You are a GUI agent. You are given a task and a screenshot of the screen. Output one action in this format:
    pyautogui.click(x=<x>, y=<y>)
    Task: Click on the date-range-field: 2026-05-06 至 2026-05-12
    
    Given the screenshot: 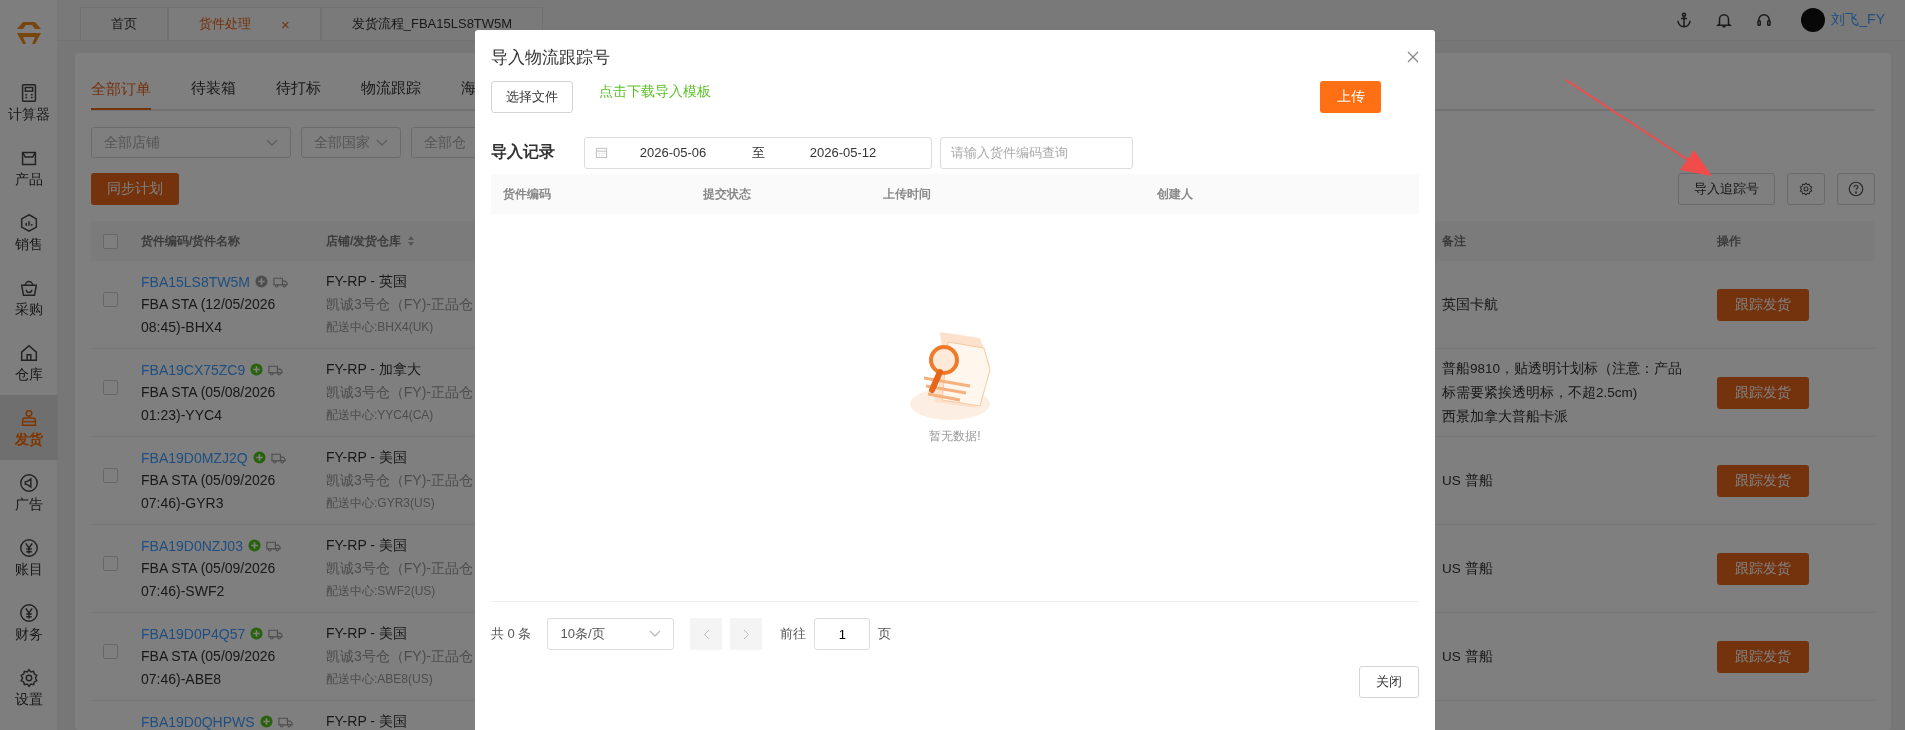 What is the action you would take?
    pyautogui.click(x=758, y=152)
    